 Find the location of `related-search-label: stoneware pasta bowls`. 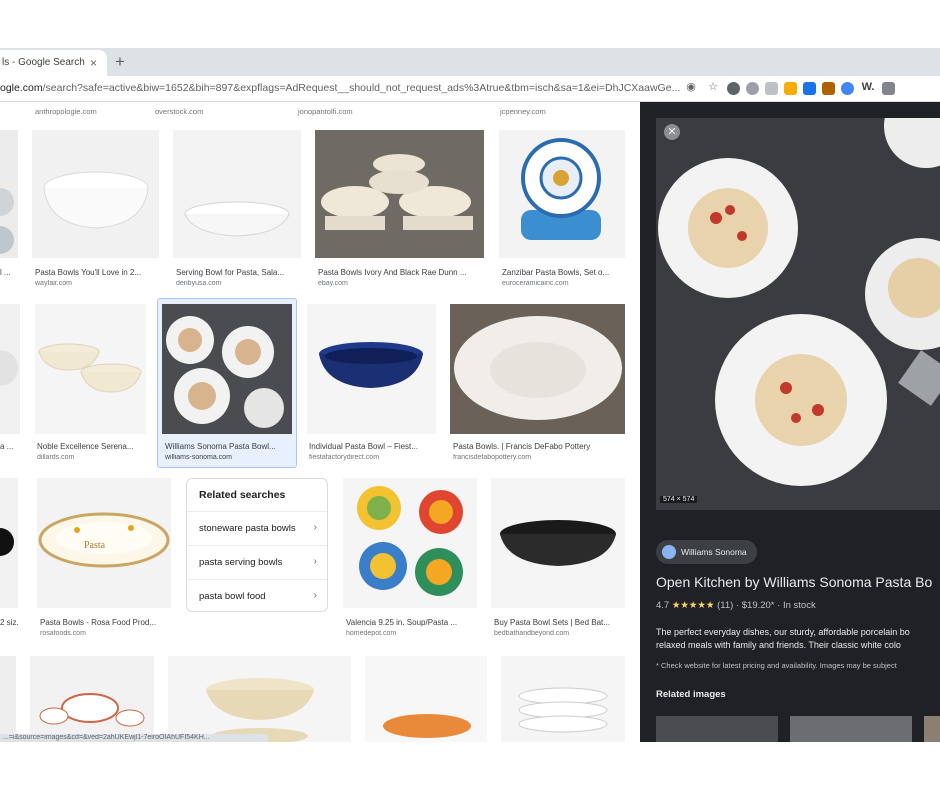

related-search-label: stoneware pasta bowls is located at coordinates (247, 528).